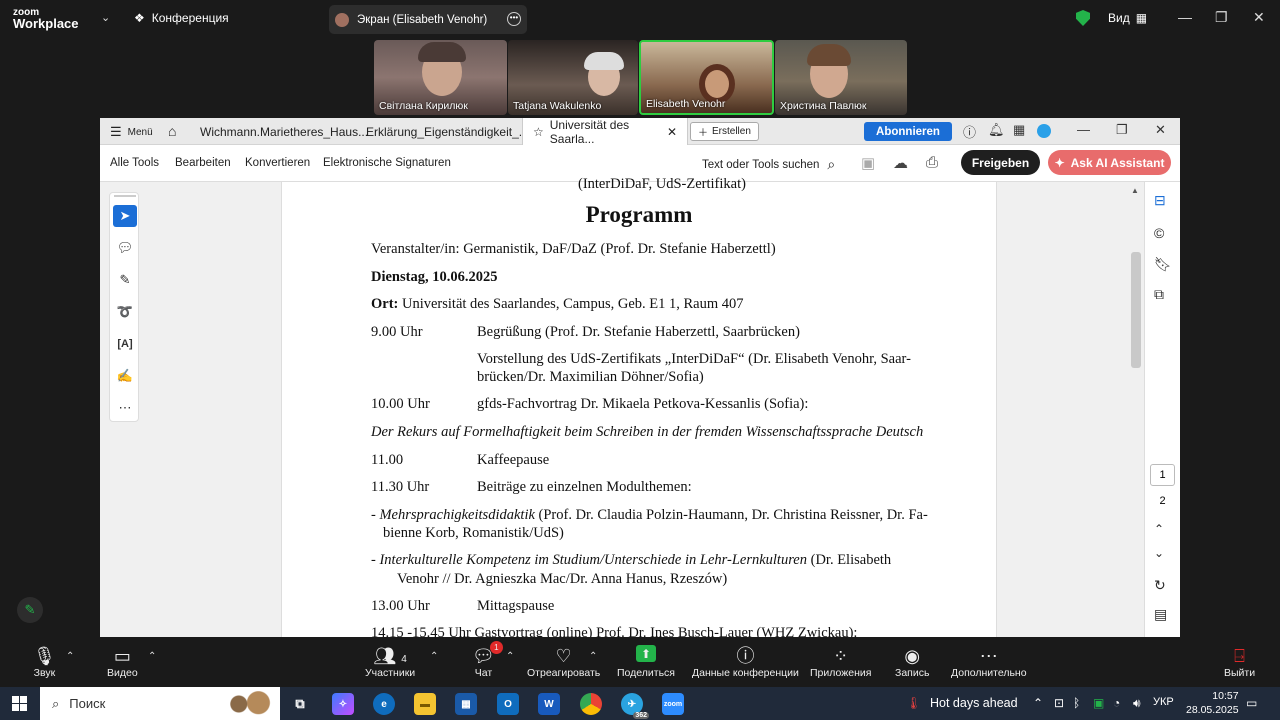  Describe the element at coordinates (1160, 585) in the screenshot. I see `refresh-icon: ↻` at that location.